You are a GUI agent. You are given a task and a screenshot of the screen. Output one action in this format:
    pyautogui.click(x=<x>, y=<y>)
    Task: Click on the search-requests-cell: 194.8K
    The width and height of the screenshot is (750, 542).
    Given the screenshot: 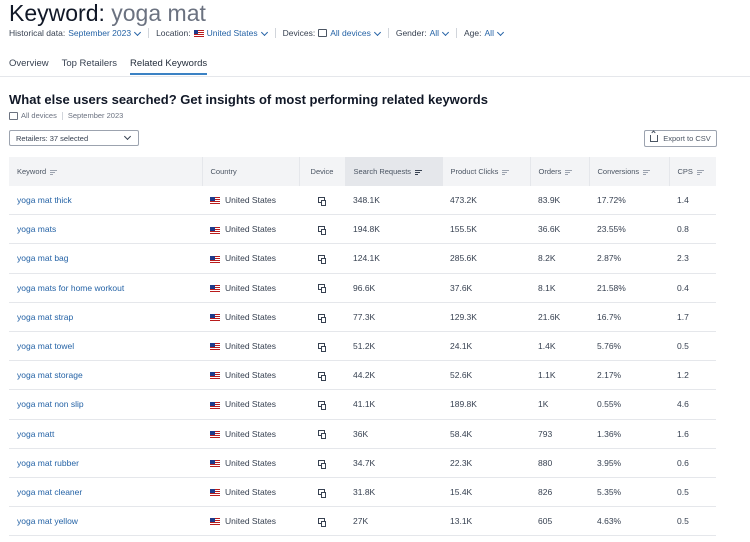 What is the action you would take?
    pyautogui.click(x=393, y=229)
    